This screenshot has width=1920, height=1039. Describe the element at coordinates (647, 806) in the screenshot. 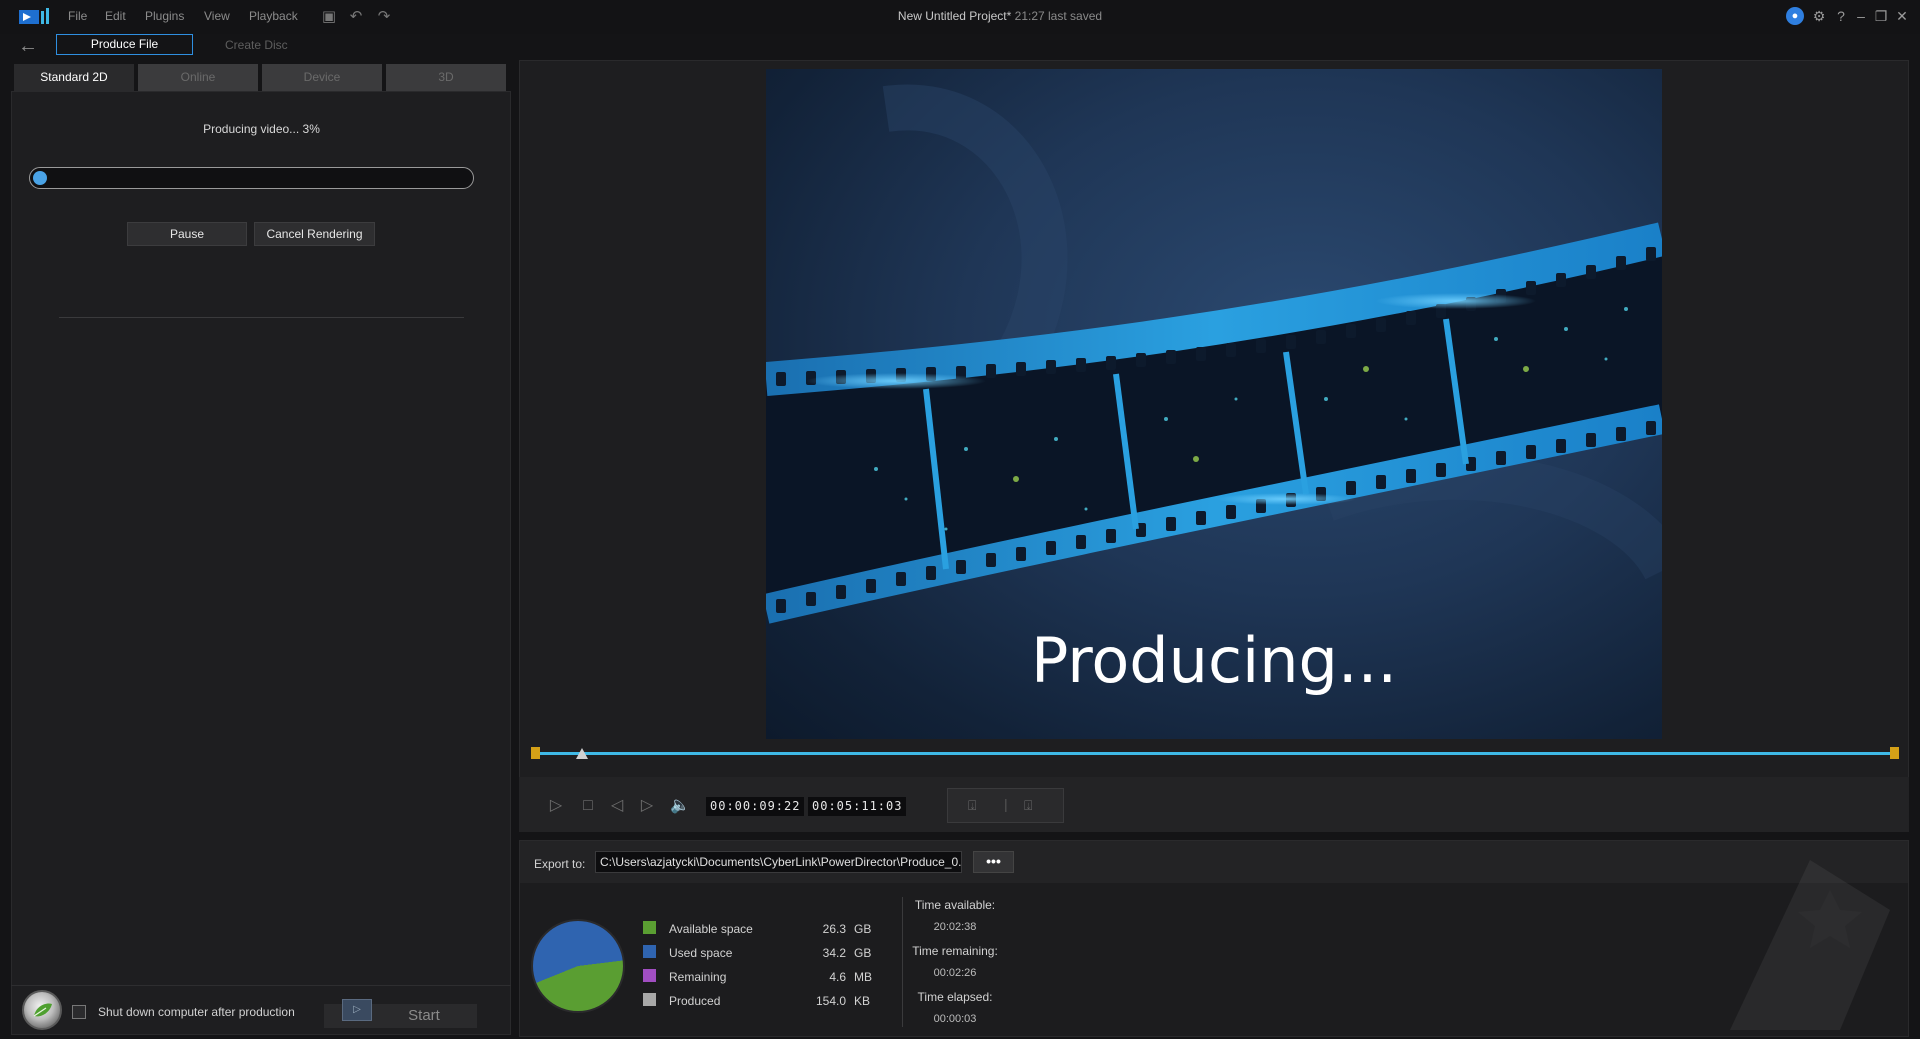

I see `next-frame-icon: ▷` at that location.